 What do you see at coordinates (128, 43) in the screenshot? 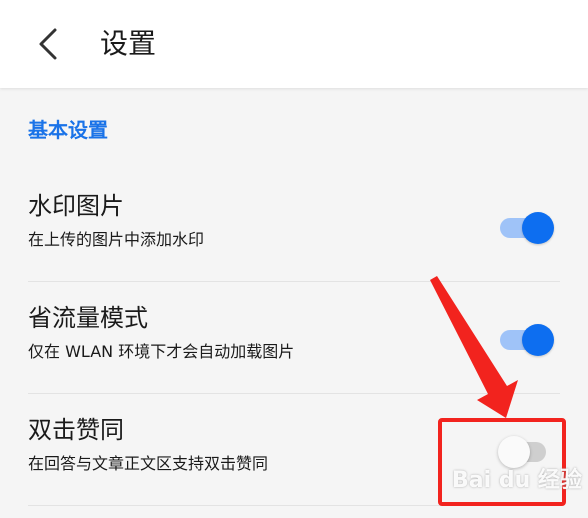
I see `page-title: 设置` at bounding box center [128, 43].